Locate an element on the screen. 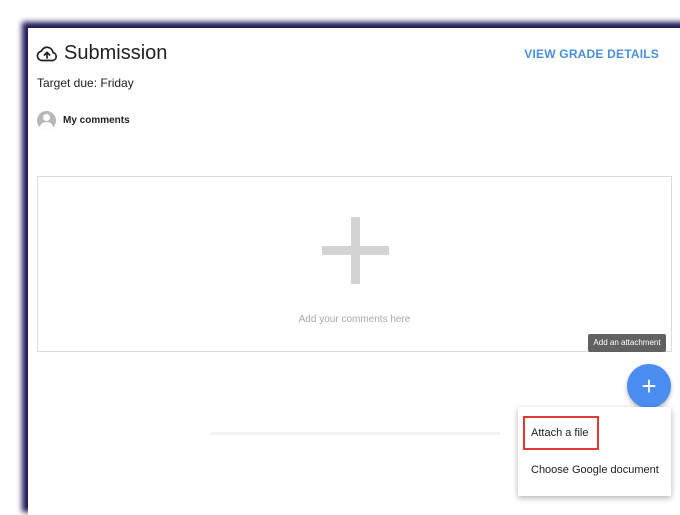  my-comments-header: My comments is located at coordinates (83, 120).